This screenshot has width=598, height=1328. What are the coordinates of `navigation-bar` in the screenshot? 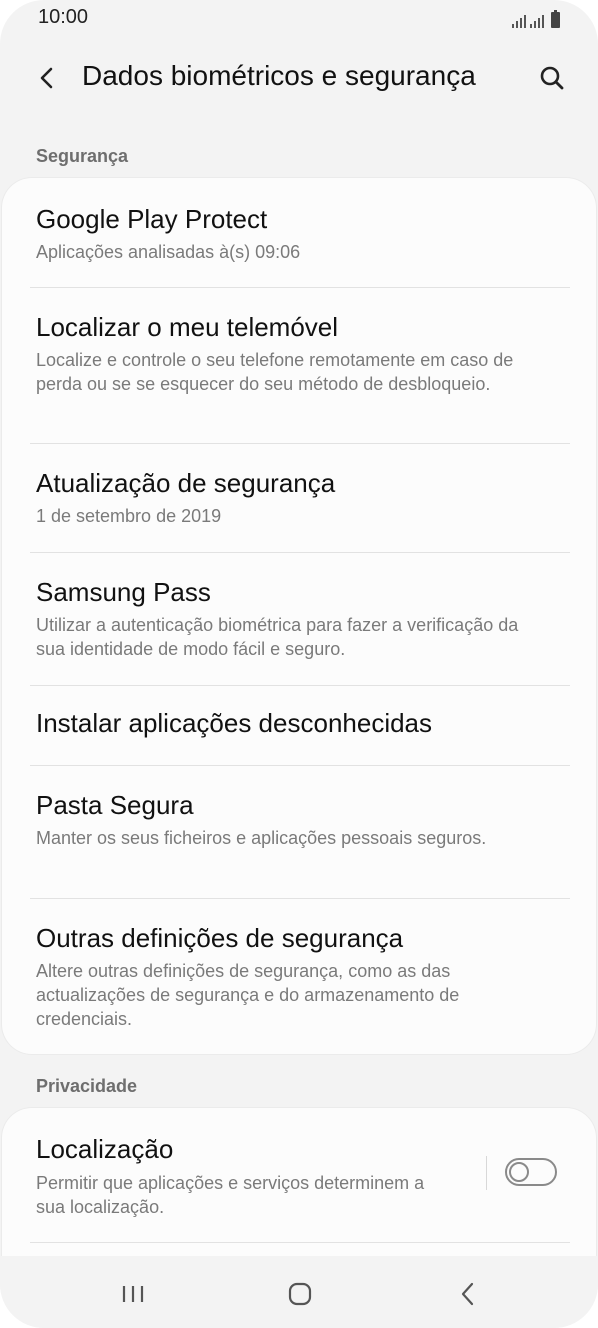 It's located at (299, 1292).